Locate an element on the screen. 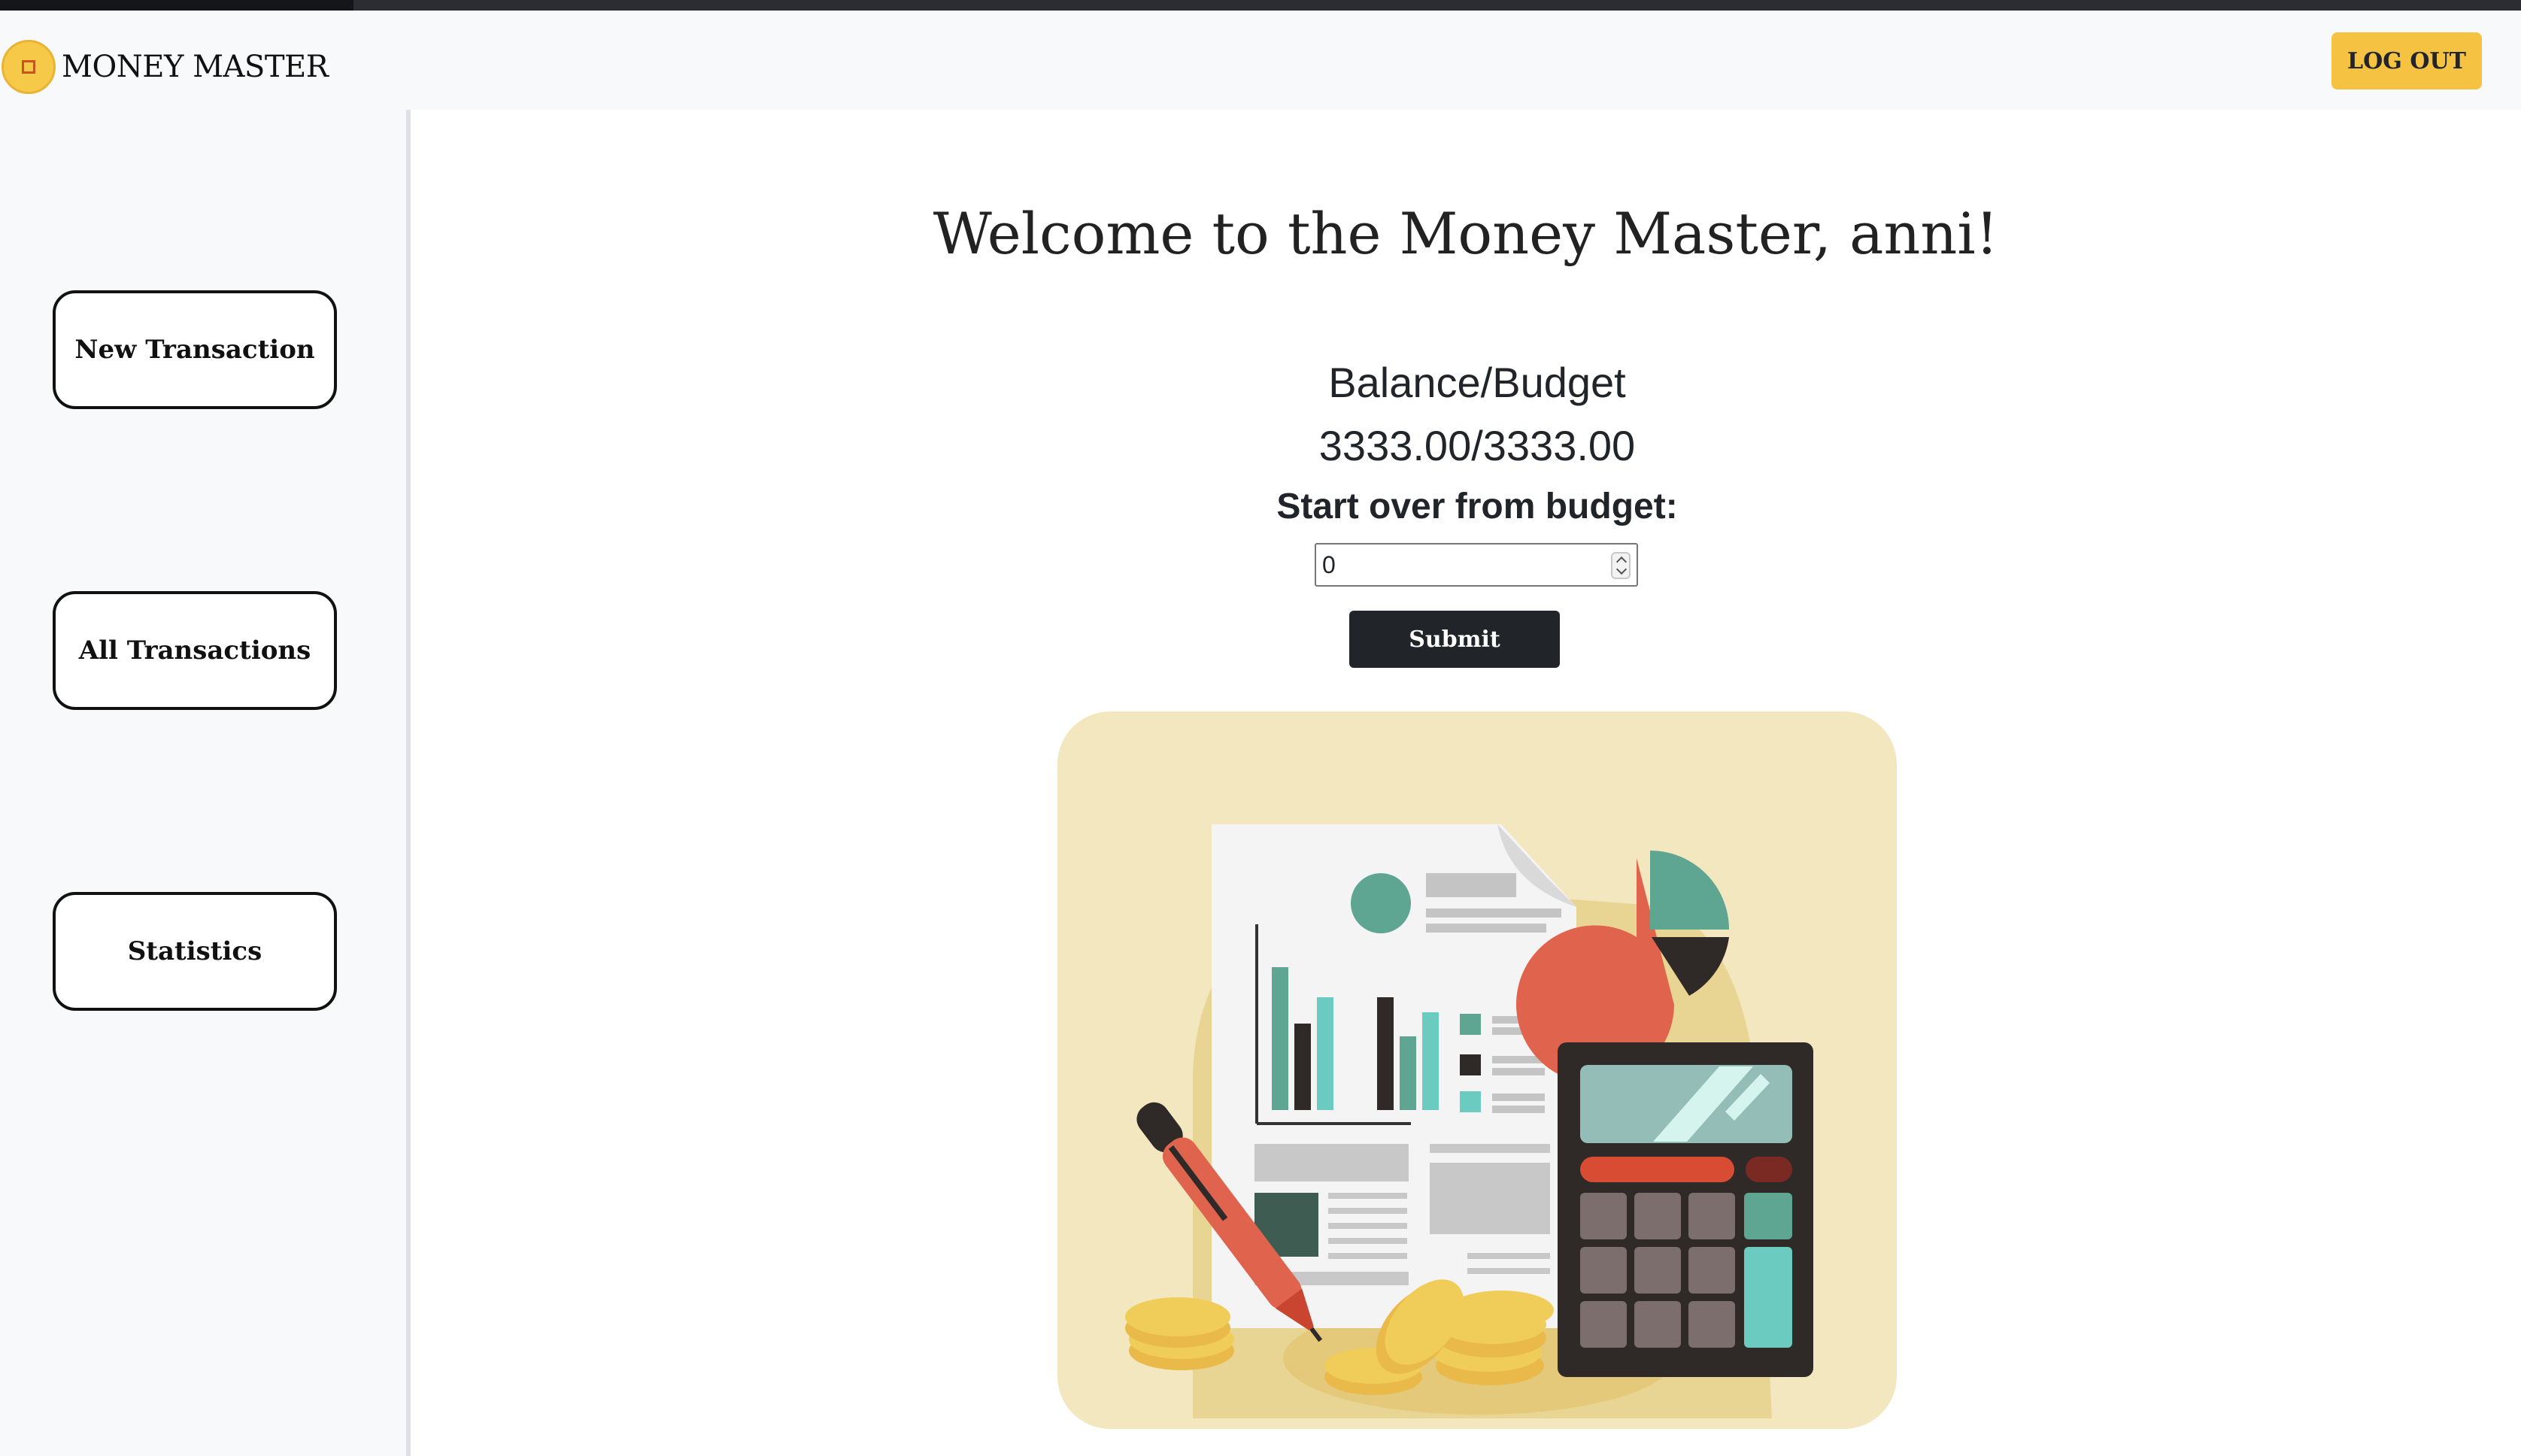  brand-name: MONEY MASTER is located at coordinates (195, 67).